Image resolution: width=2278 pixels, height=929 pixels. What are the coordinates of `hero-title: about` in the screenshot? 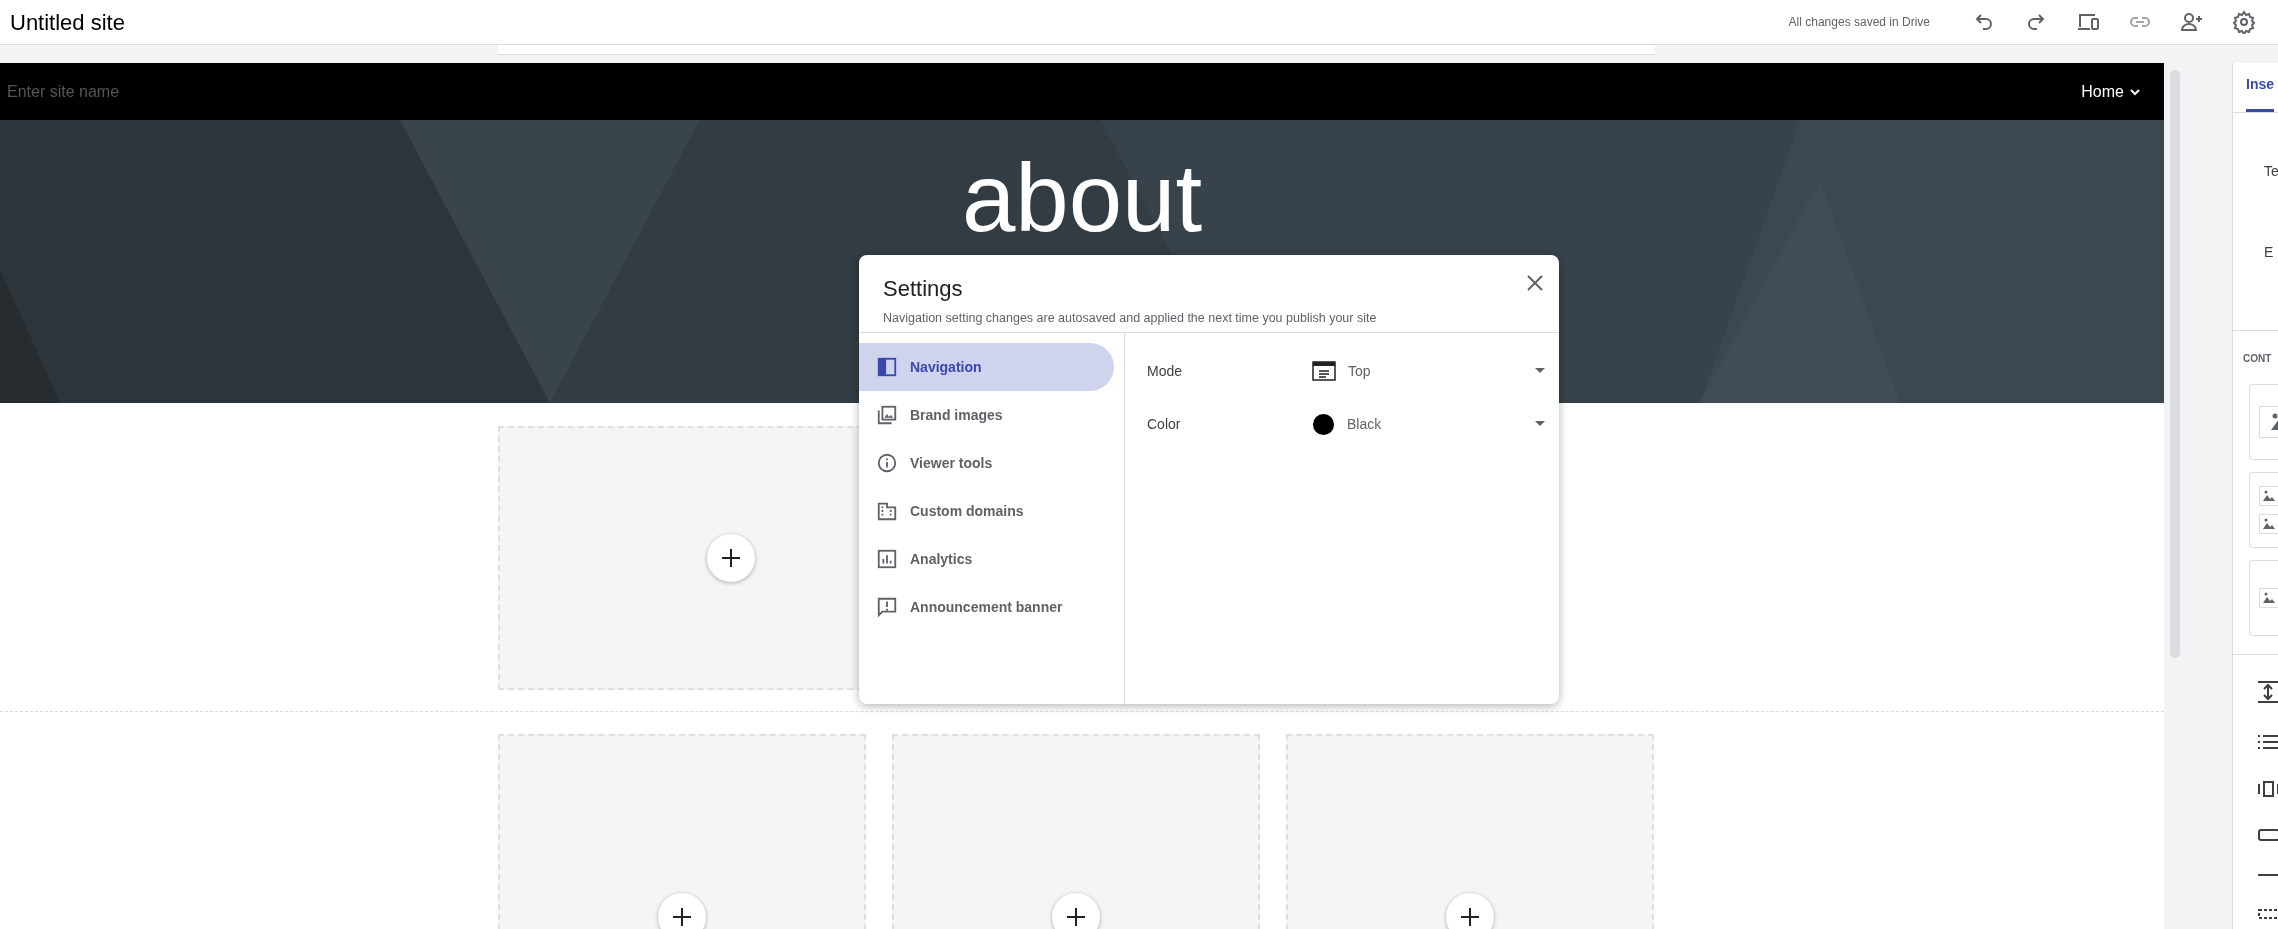 It's located at (1082, 198).